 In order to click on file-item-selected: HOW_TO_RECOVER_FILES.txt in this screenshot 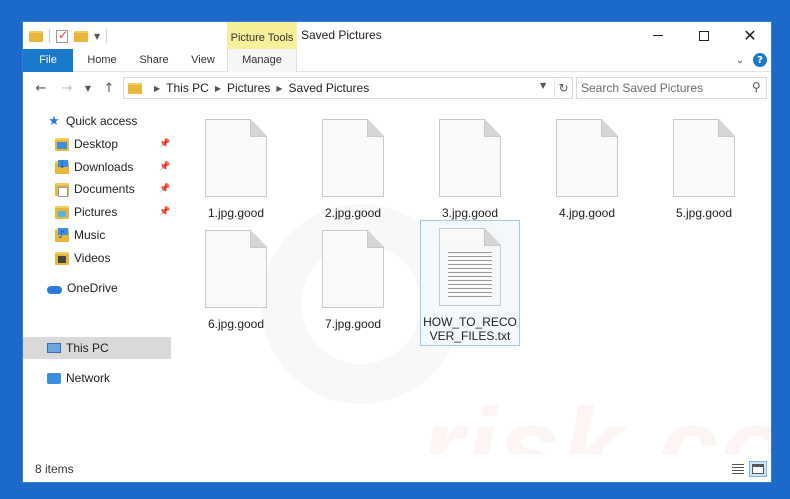, I will do `click(470, 283)`.